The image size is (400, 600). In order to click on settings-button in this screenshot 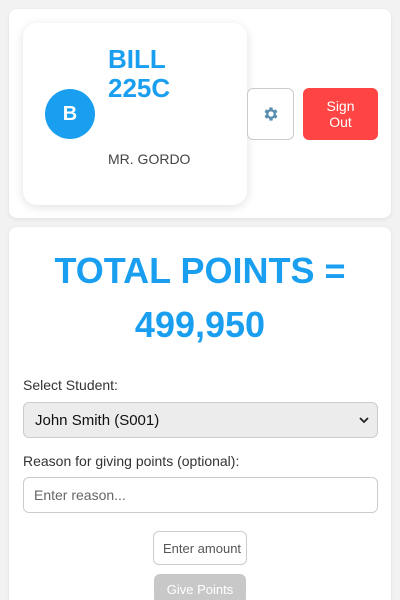, I will do `click(270, 114)`.